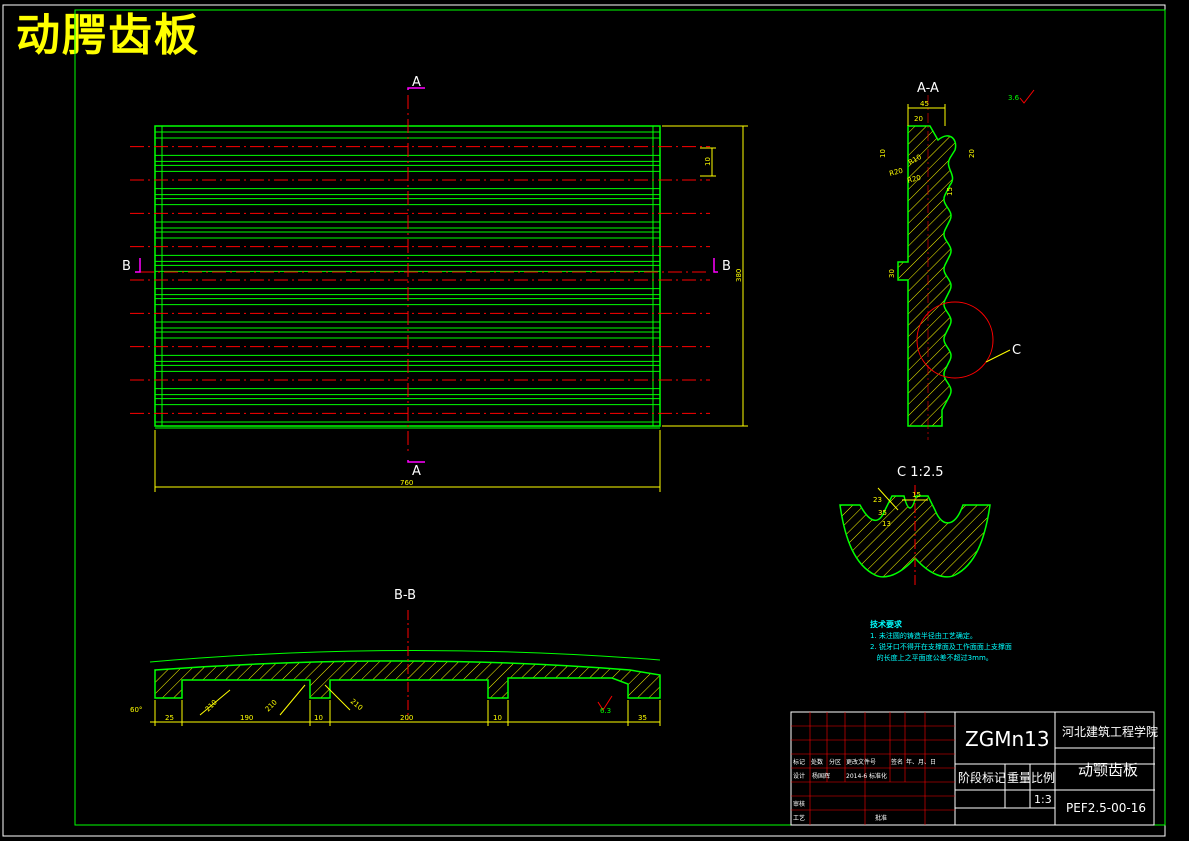 This screenshot has height=841, width=1189. What do you see at coordinates (878, 776) in the screenshot?
I see `tb-standard-label: 标准化` at bounding box center [878, 776].